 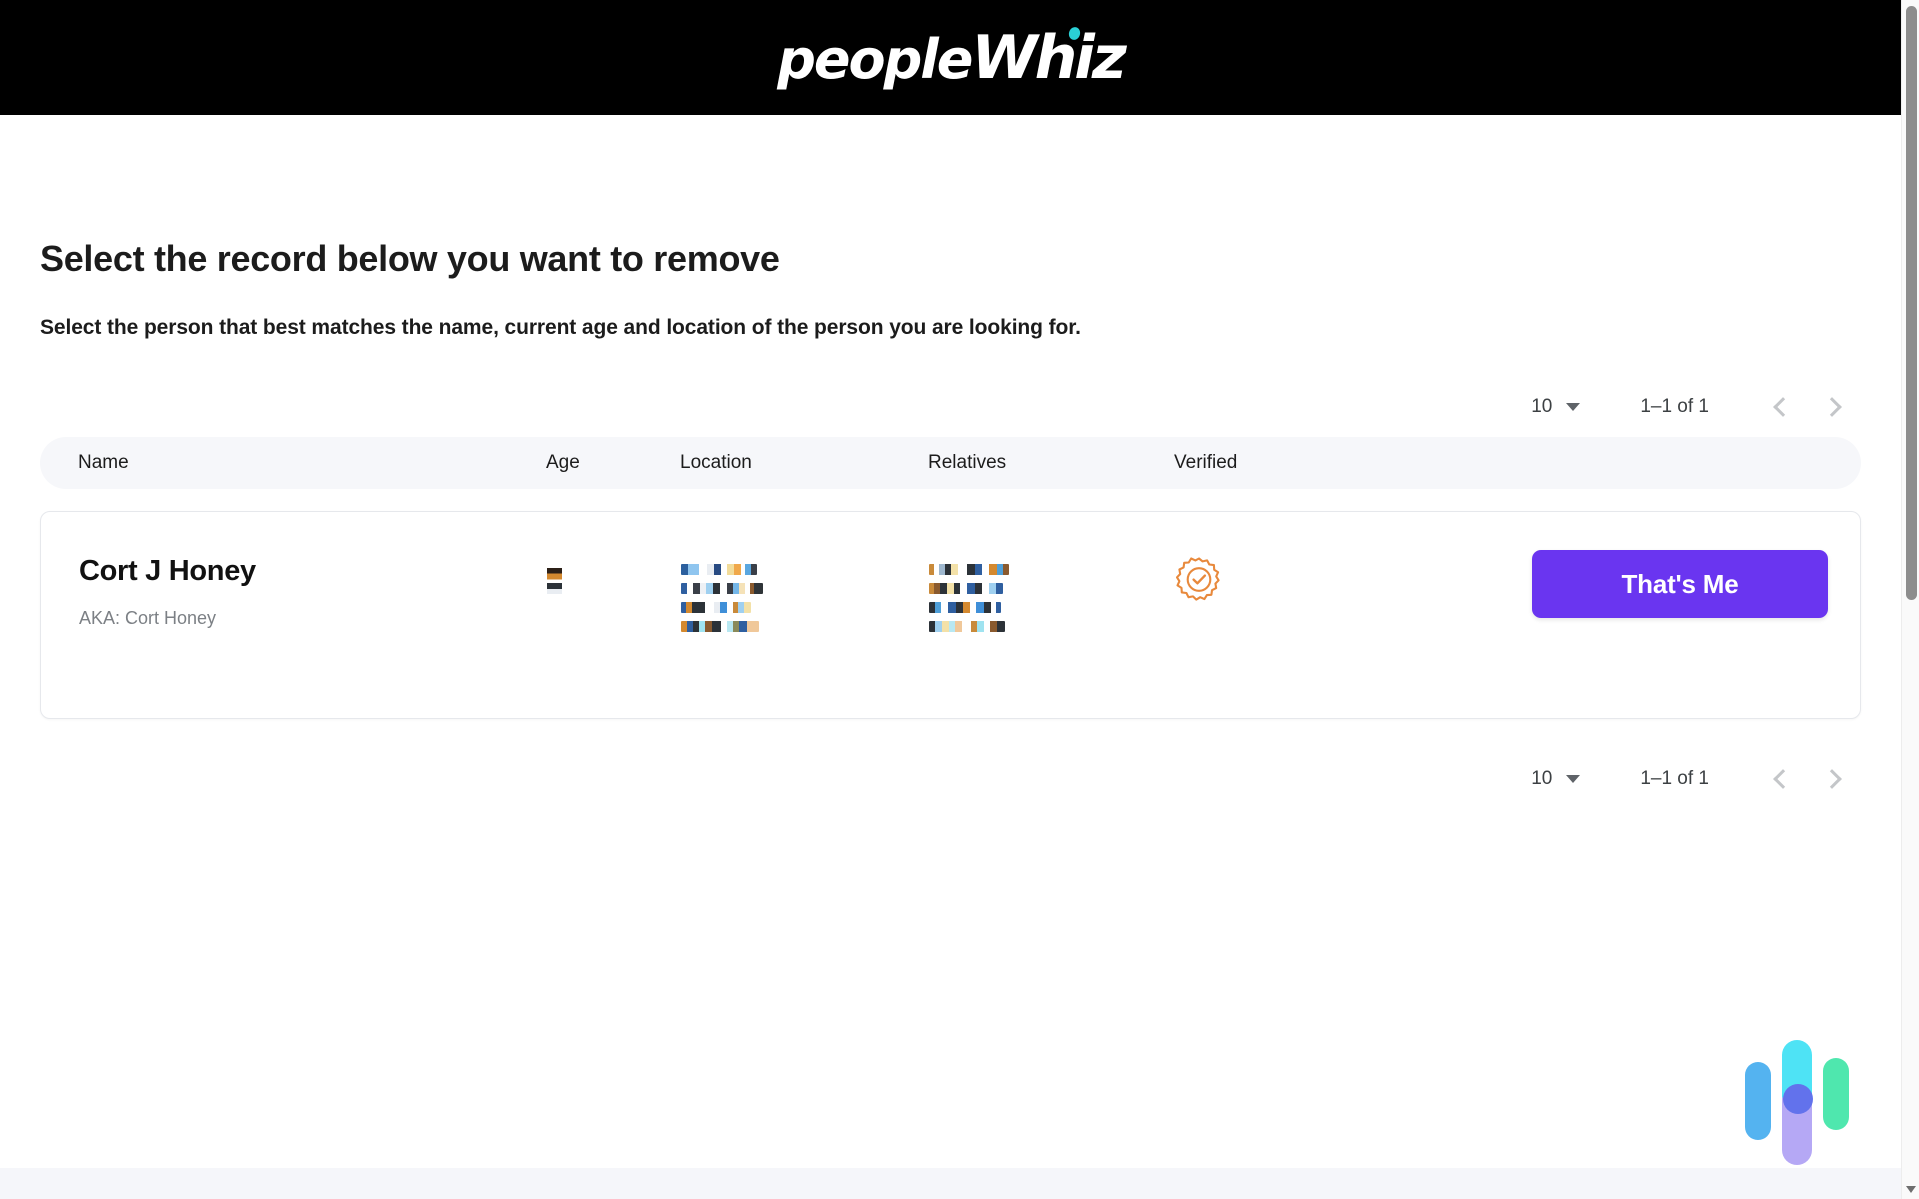 What do you see at coordinates (967, 462) in the screenshot?
I see `column-header-relatives: Relatives` at bounding box center [967, 462].